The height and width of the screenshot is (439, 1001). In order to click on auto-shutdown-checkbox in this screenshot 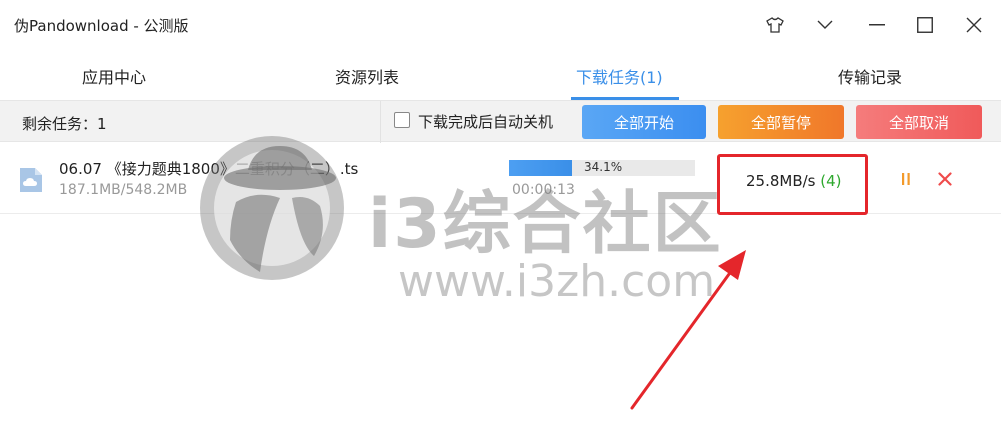, I will do `click(402, 120)`.